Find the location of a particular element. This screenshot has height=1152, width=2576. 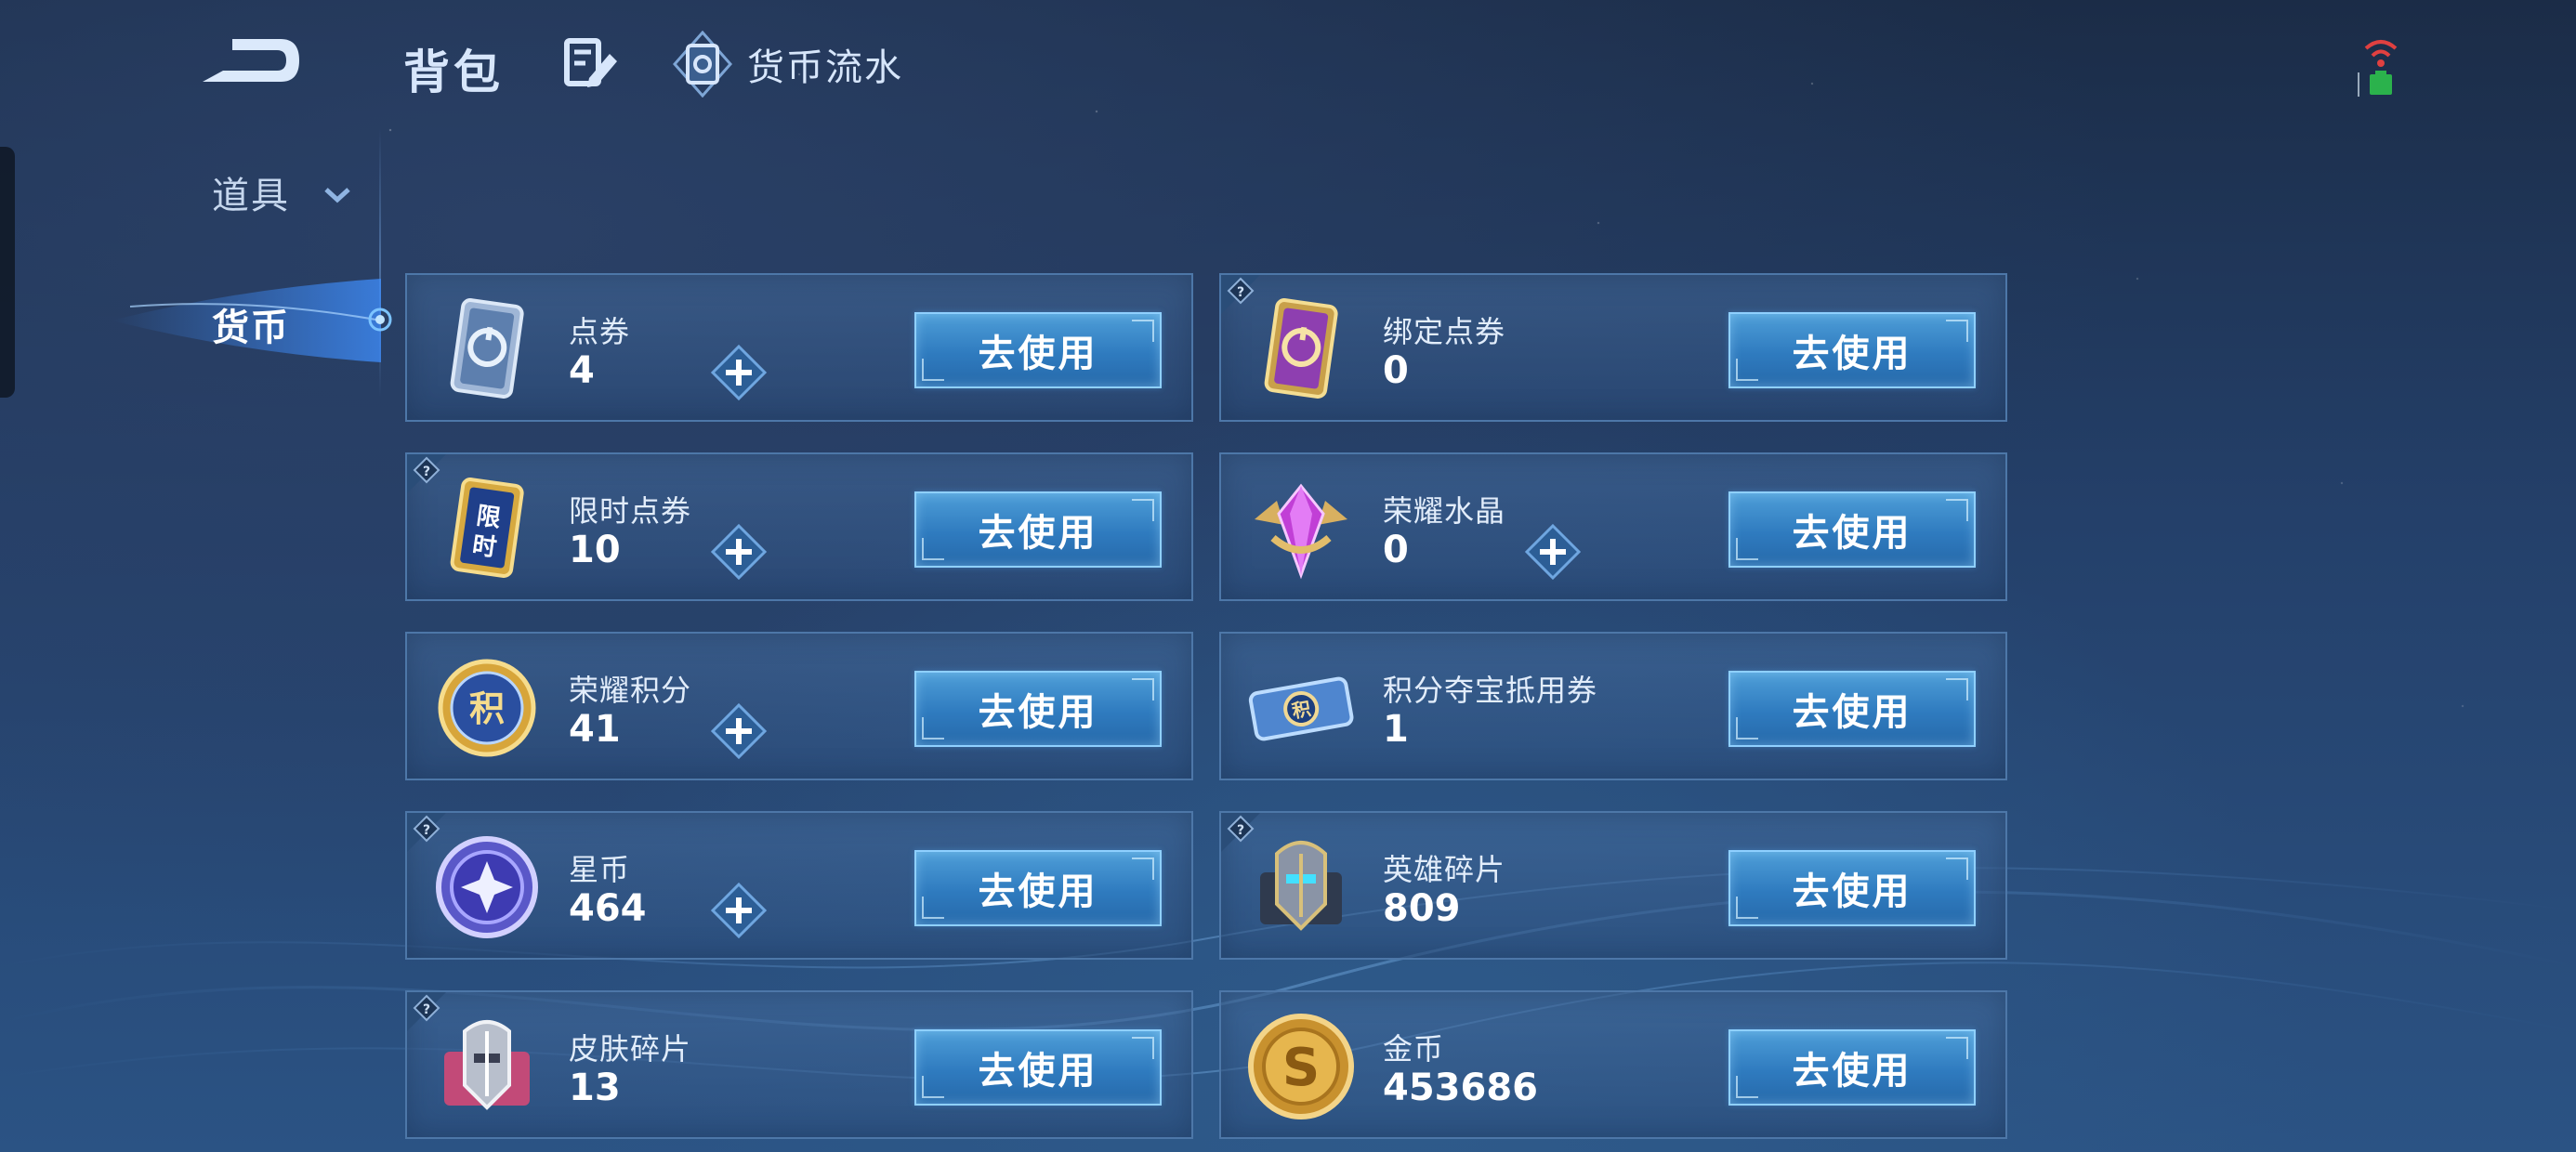

hero-shard-icon is located at coordinates (1301, 887).